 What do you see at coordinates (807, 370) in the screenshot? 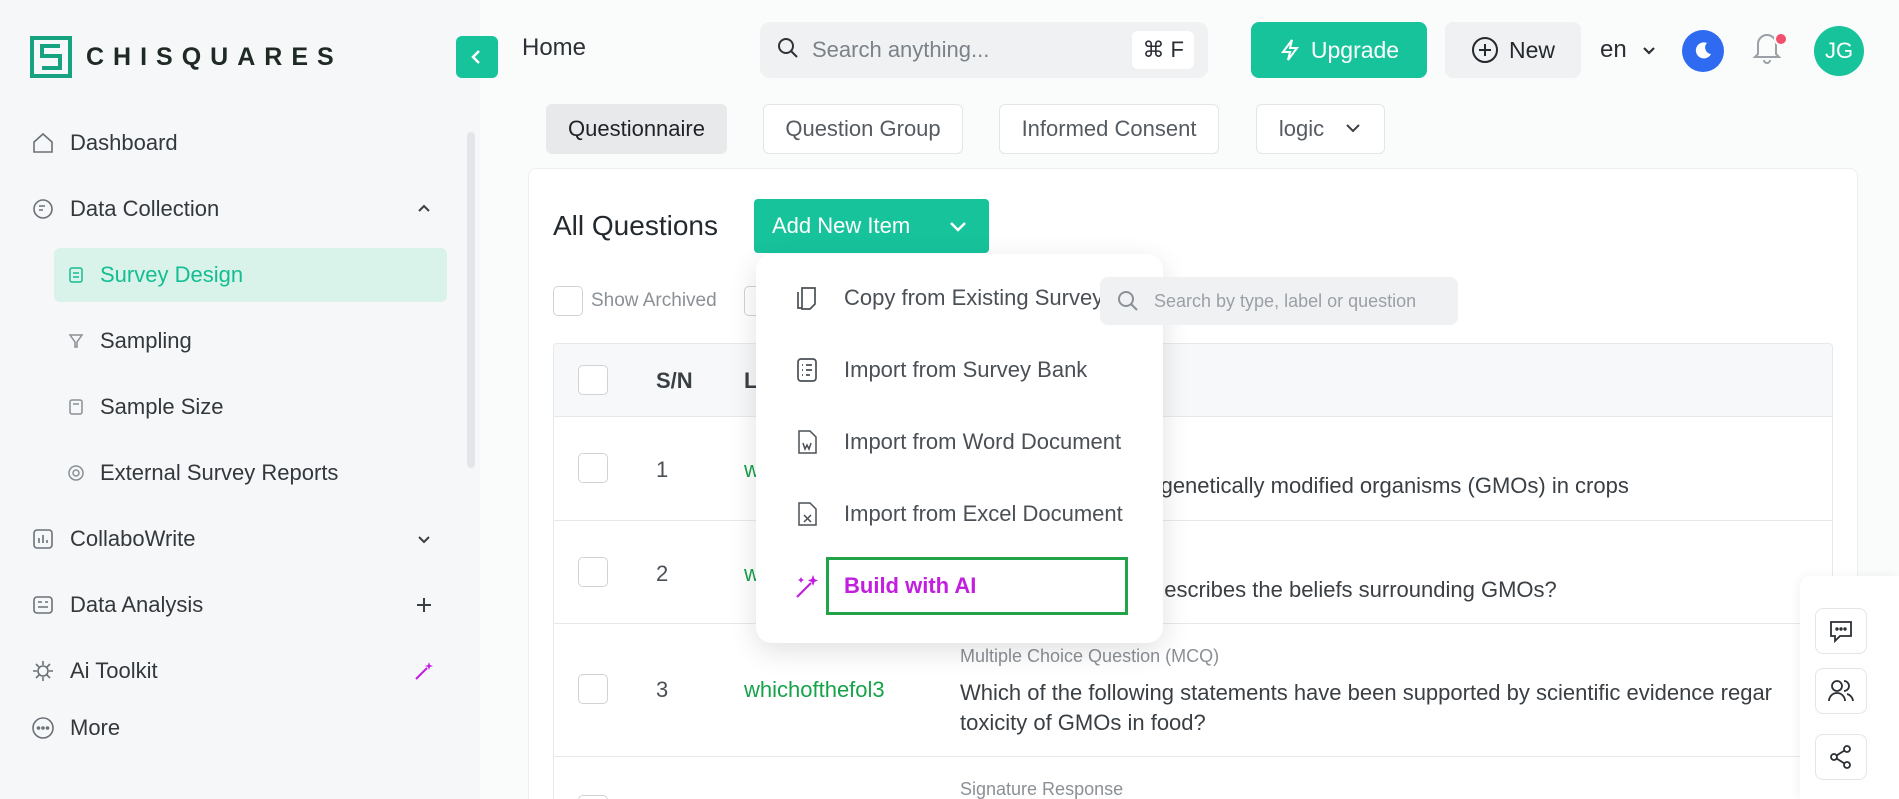
I see `bank-icon` at bounding box center [807, 370].